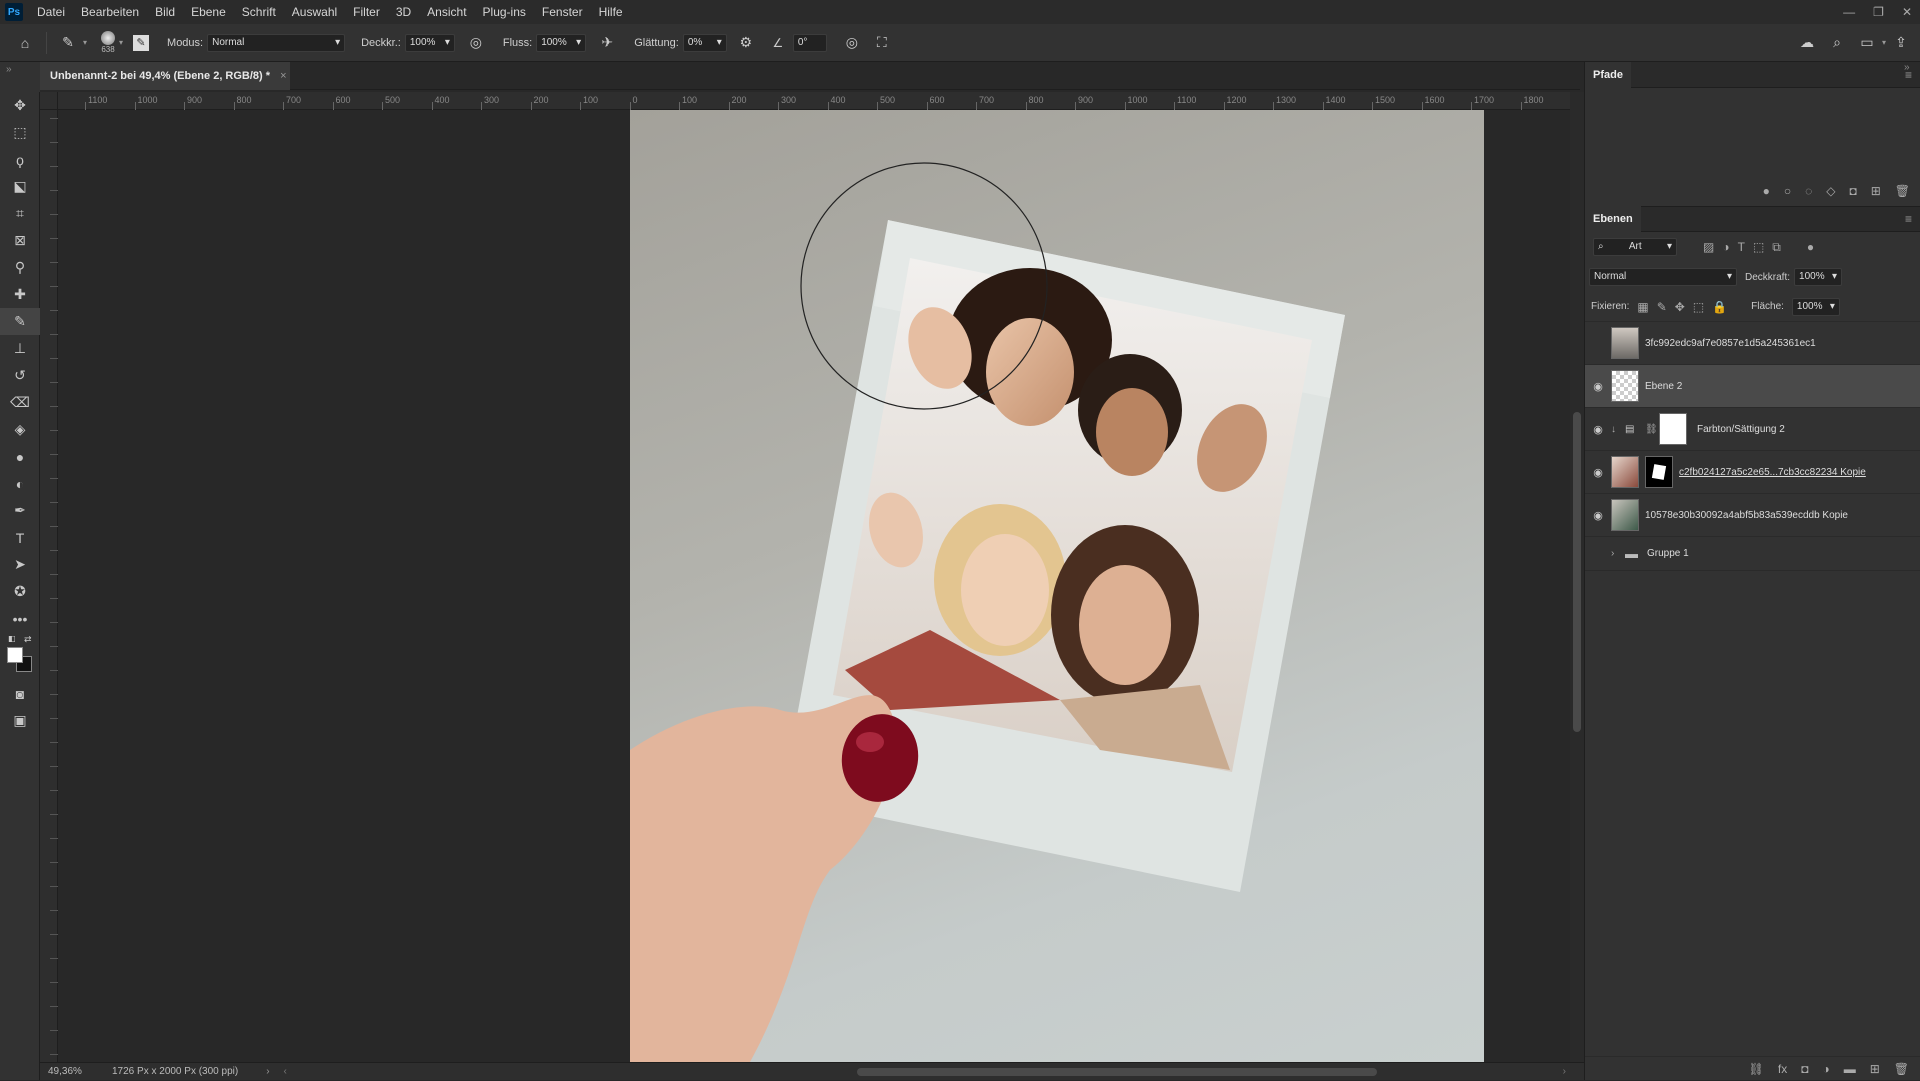 This screenshot has height=1081, width=1920. What do you see at coordinates (476, 43) in the screenshot?
I see `pressure-opacity-icon: ◎` at bounding box center [476, 43].